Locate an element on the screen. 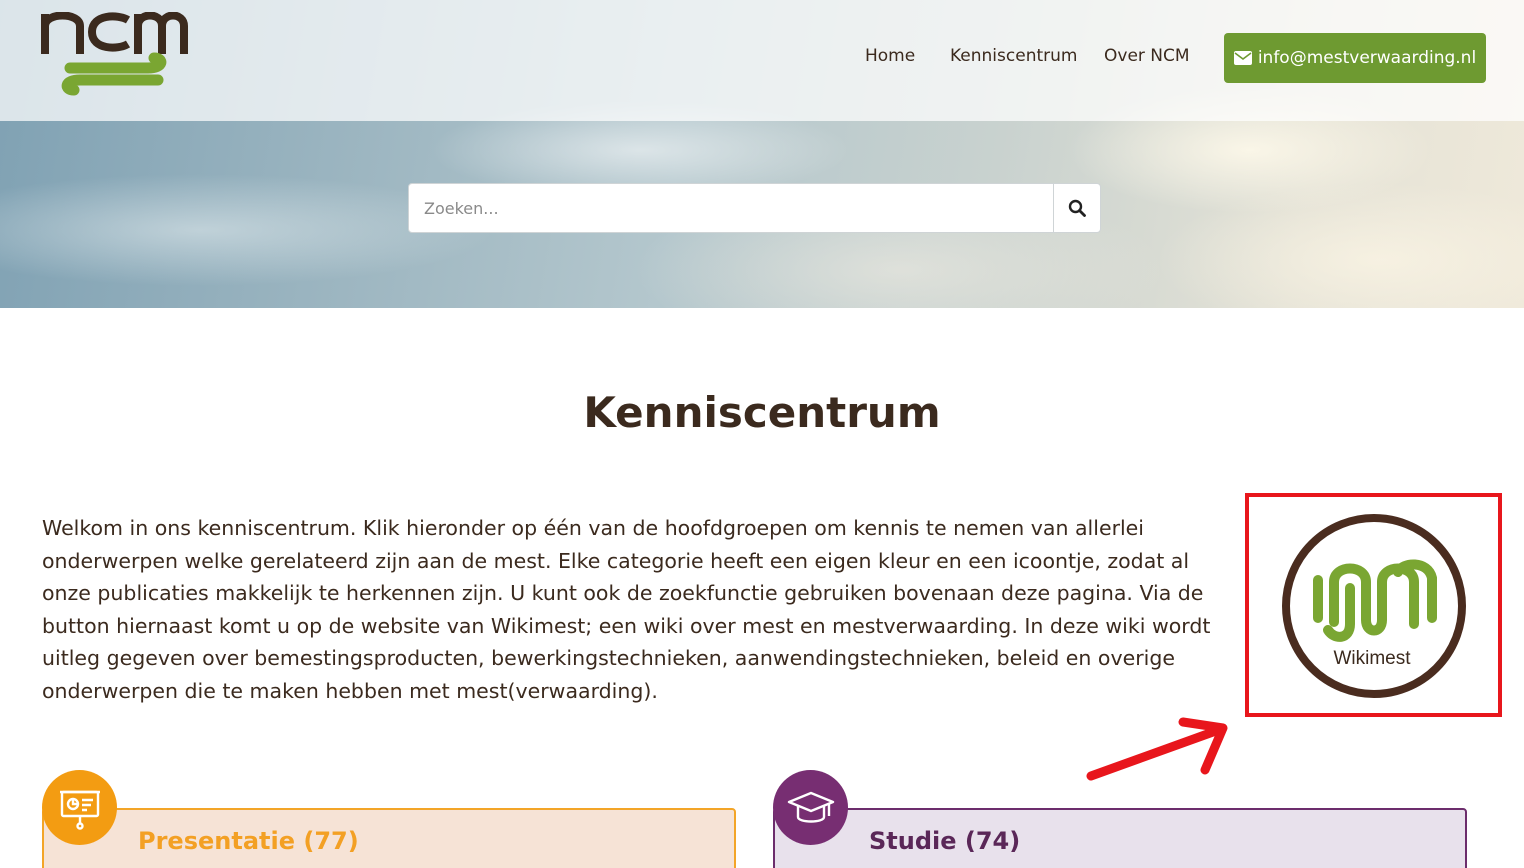 This screenshot has width=1524, height=868. presentation-icon is located at coordinates (79, 810).